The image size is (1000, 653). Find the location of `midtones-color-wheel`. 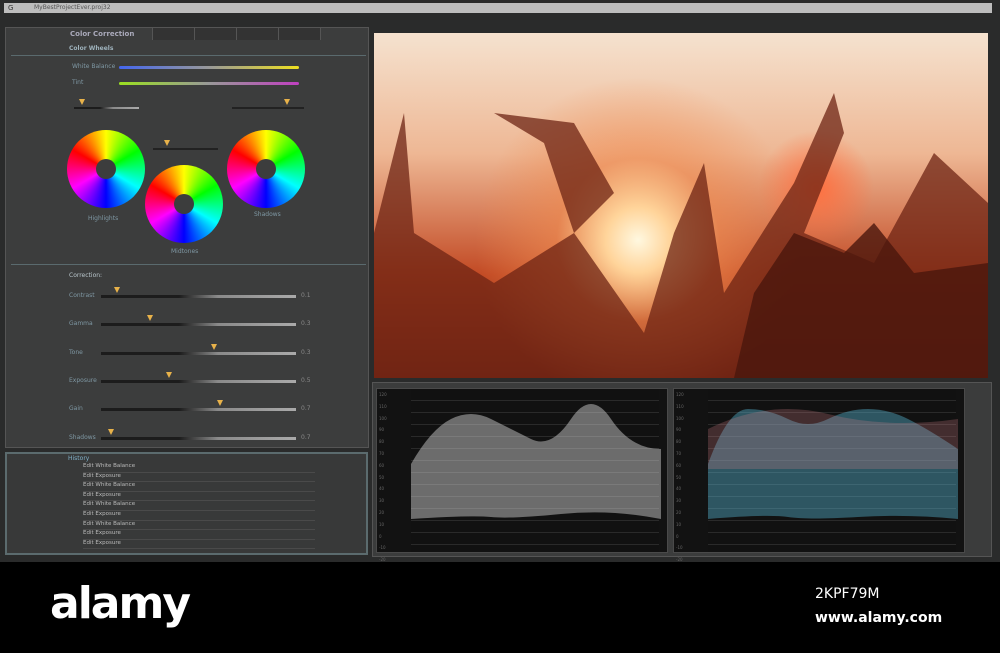

midtones-color-wheel is located at coordinates (184, 204).